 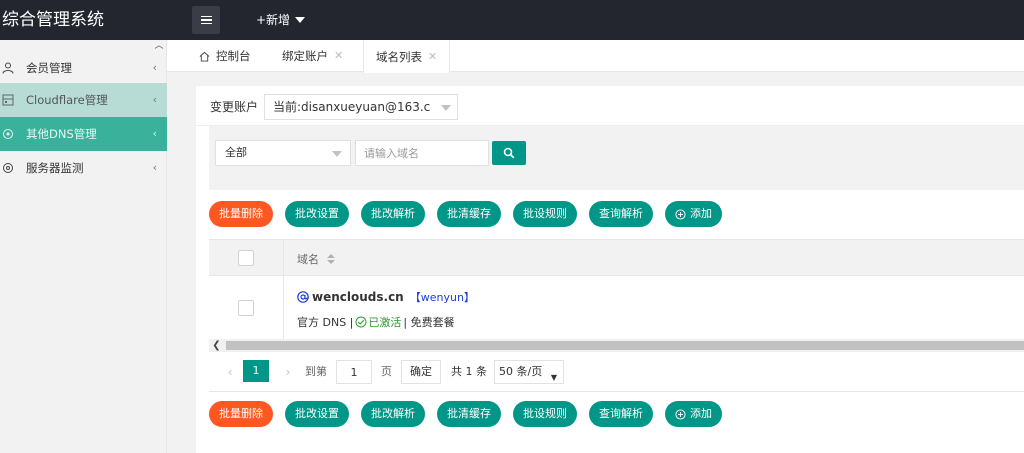 I want to click on page-number-current: 1, so click(x=256, y=371).